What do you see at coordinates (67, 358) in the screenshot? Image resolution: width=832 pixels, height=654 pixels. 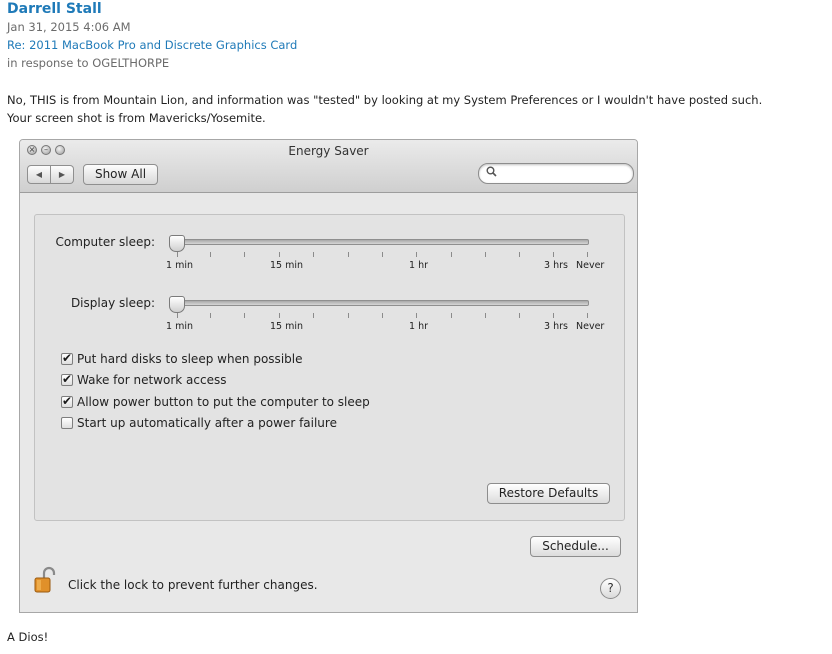 I see `hard-disks-checkbox` at bounding box center [67, 358].